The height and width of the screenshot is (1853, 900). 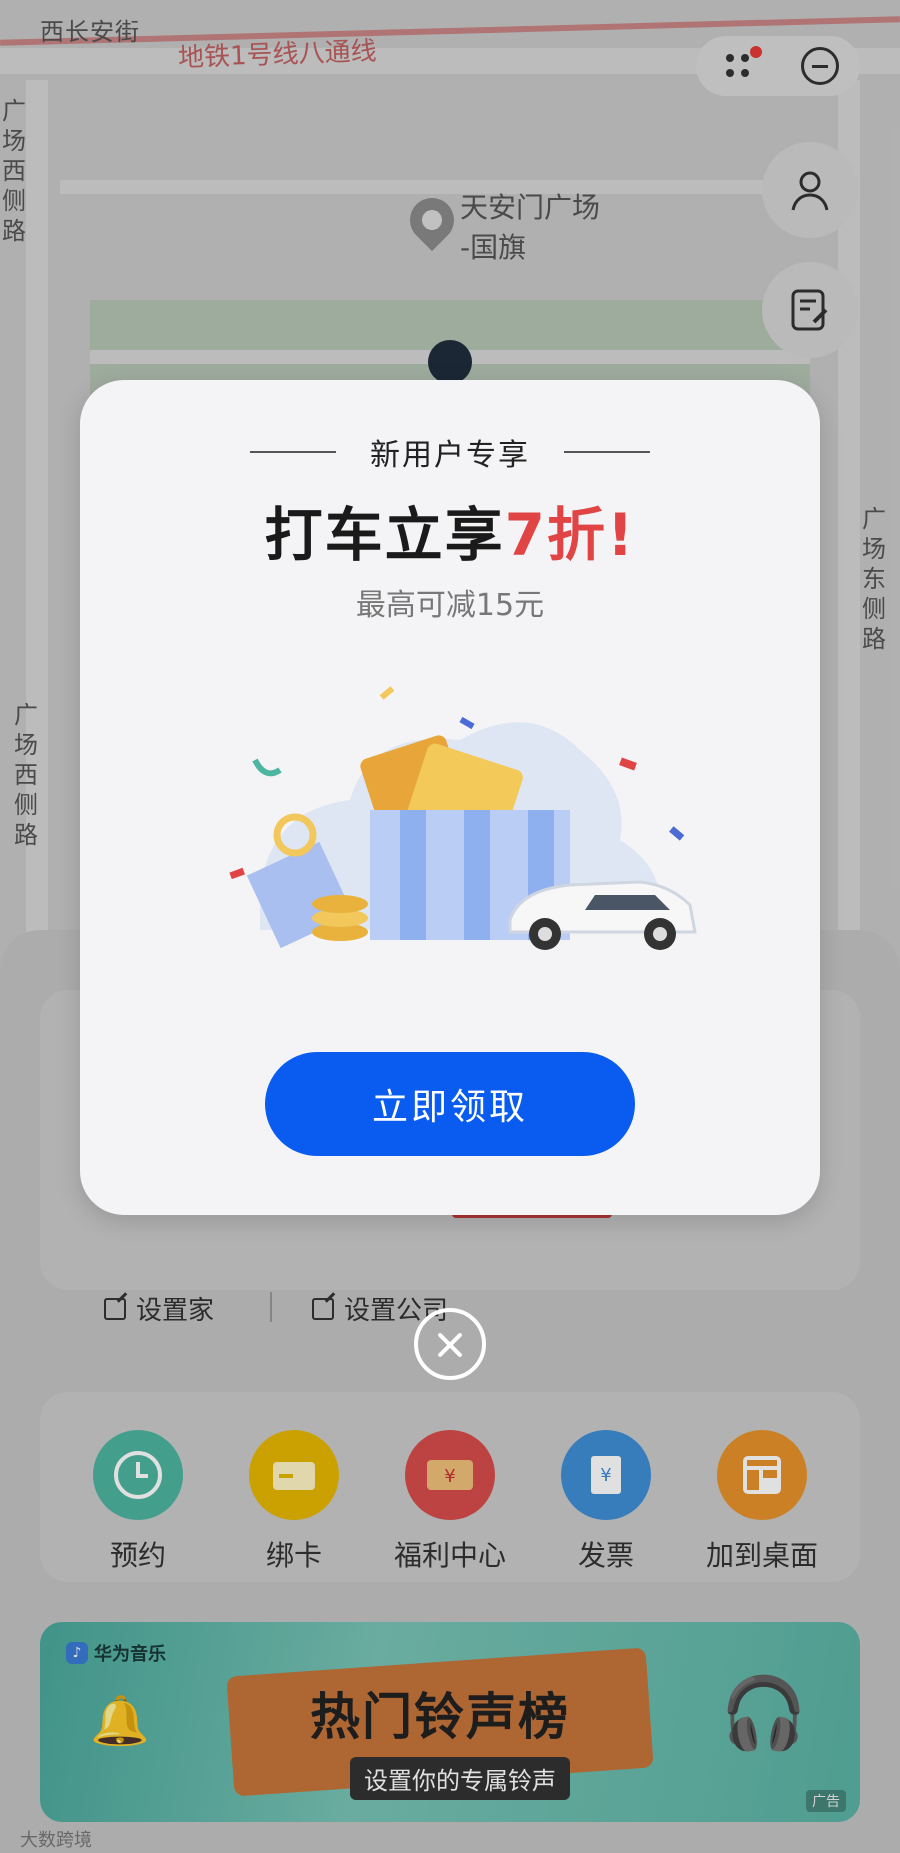 I want to click on modal-title-accent: 7折!, so click(x=570, y=535).